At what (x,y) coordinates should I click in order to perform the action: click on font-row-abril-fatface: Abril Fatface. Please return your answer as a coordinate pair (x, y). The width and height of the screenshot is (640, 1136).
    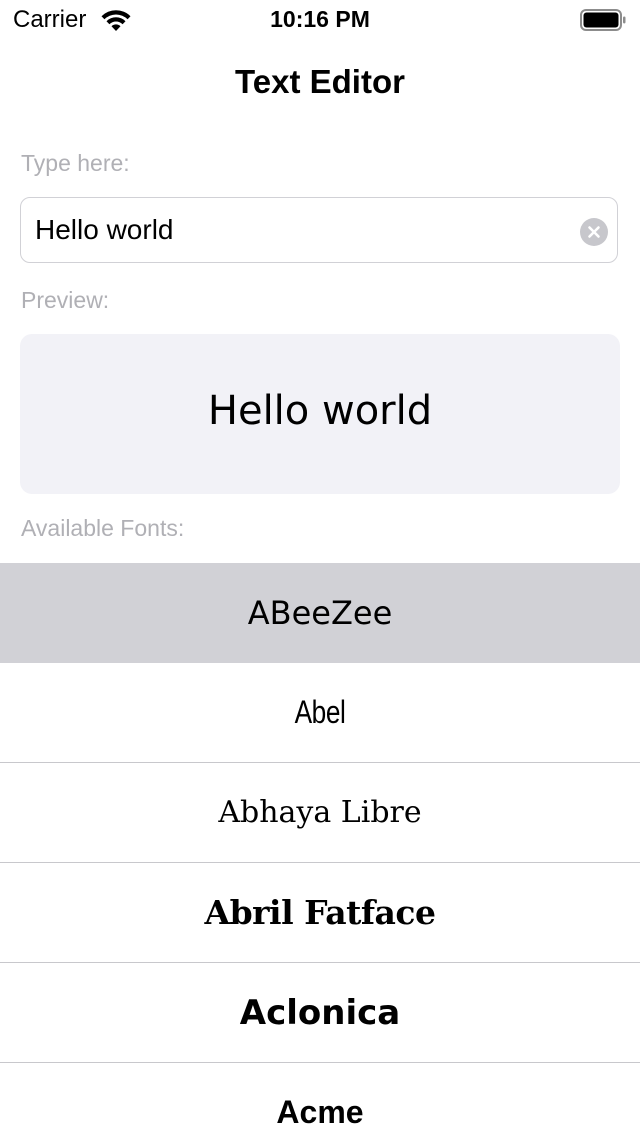
    Looking at the image, I should click on (320, 913).